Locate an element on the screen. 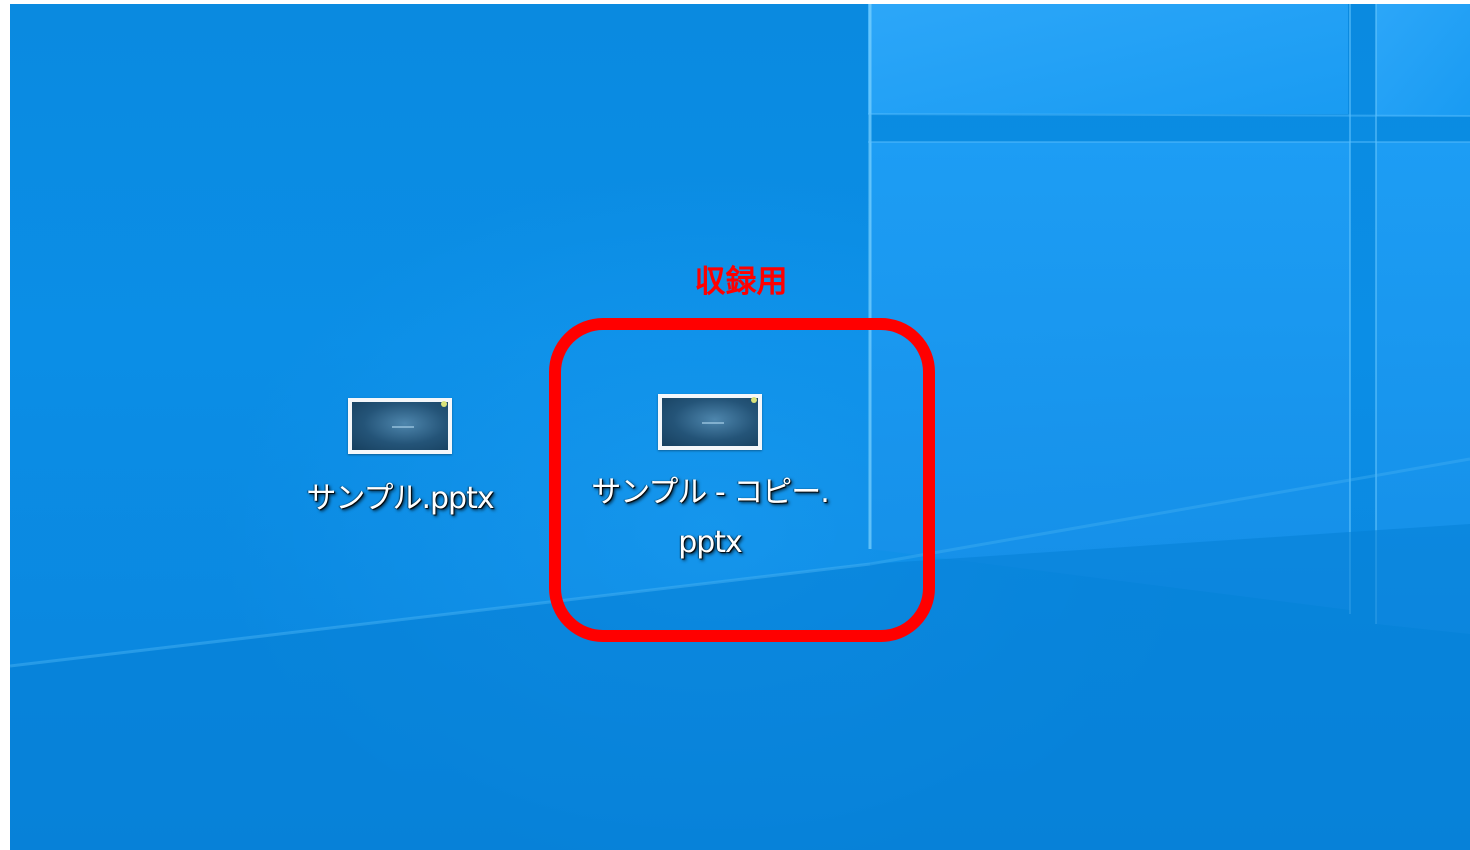  highlight-box is located at coordinates (742, 480).